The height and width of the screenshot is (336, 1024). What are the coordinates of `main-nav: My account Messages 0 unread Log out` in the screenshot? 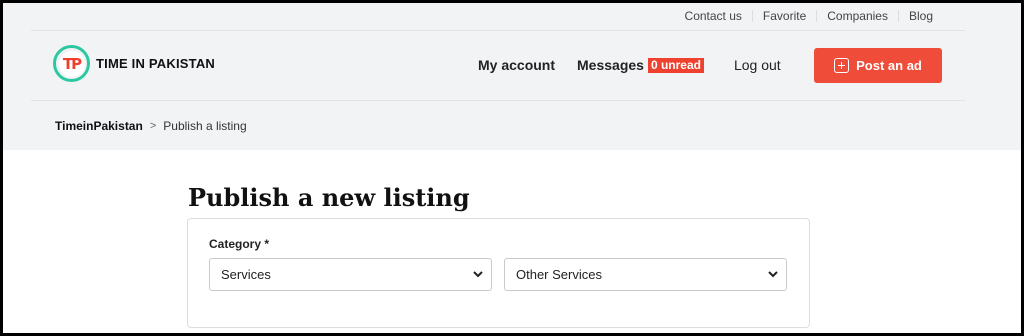 It's located at (629, 65).